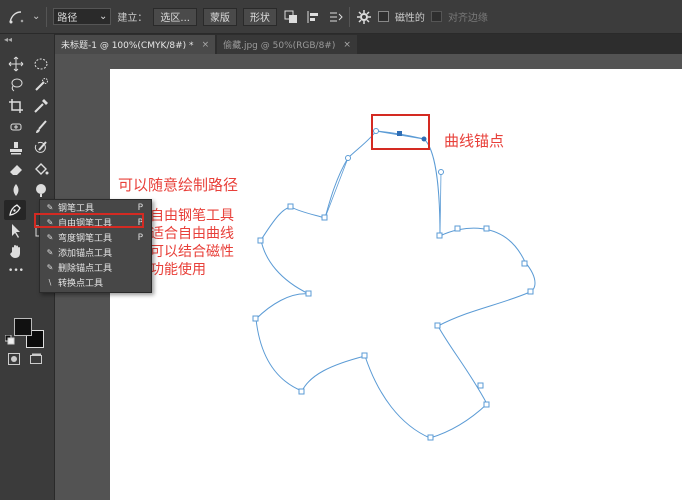  I want to click on menu-item-label: 转换点工具, so click(81, 284).